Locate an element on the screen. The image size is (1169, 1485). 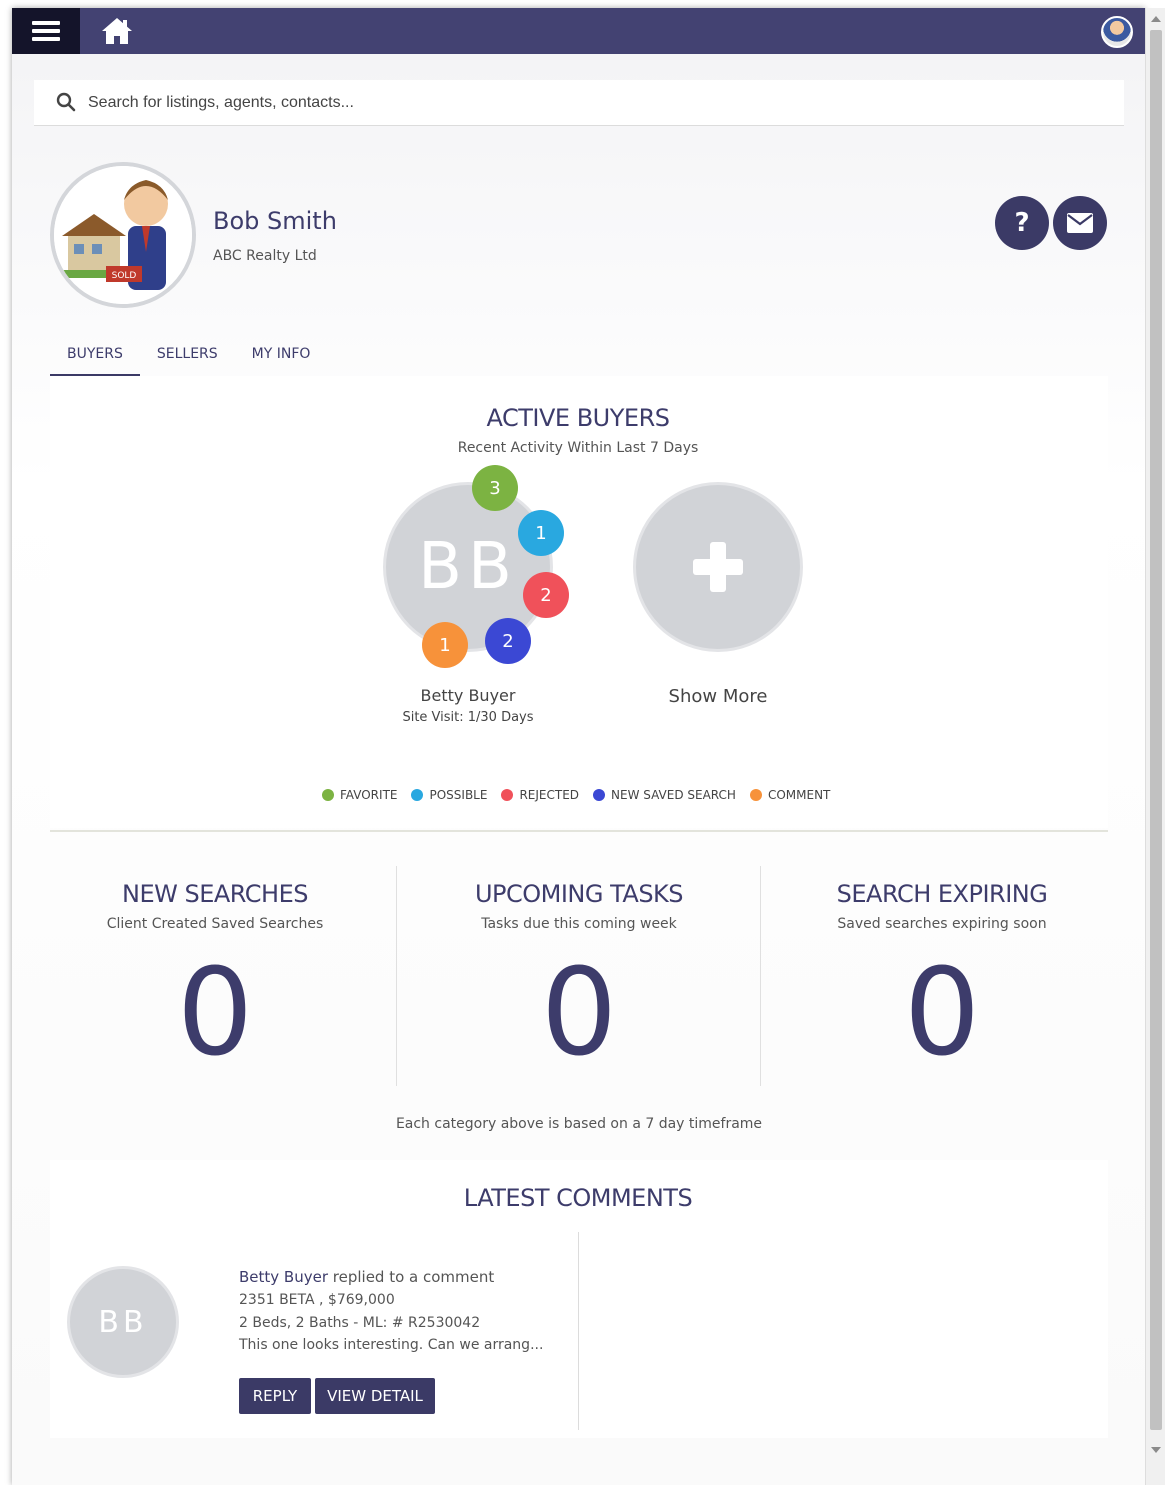
legend-item-rejected: REJECTED is located at coordinates (540, 795).